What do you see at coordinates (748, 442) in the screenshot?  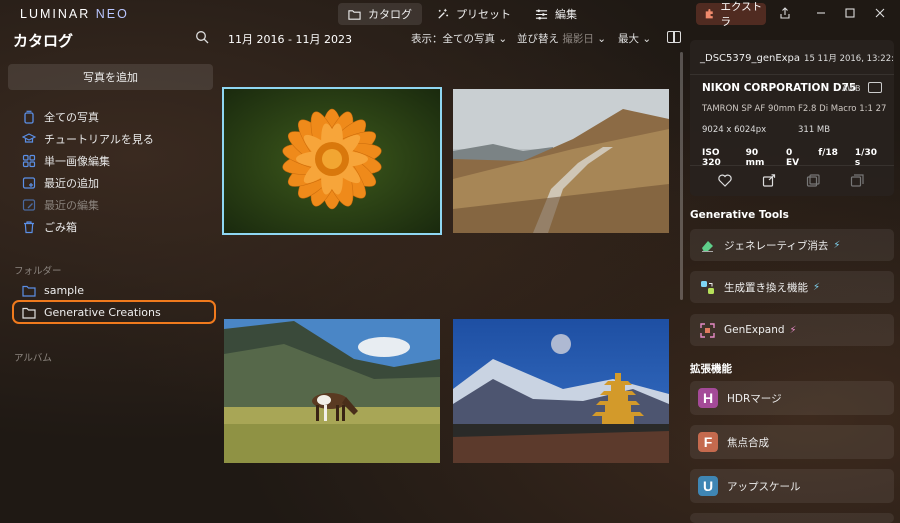 I see `extension-label: 焦点合成` at bounding box center [748, 442].